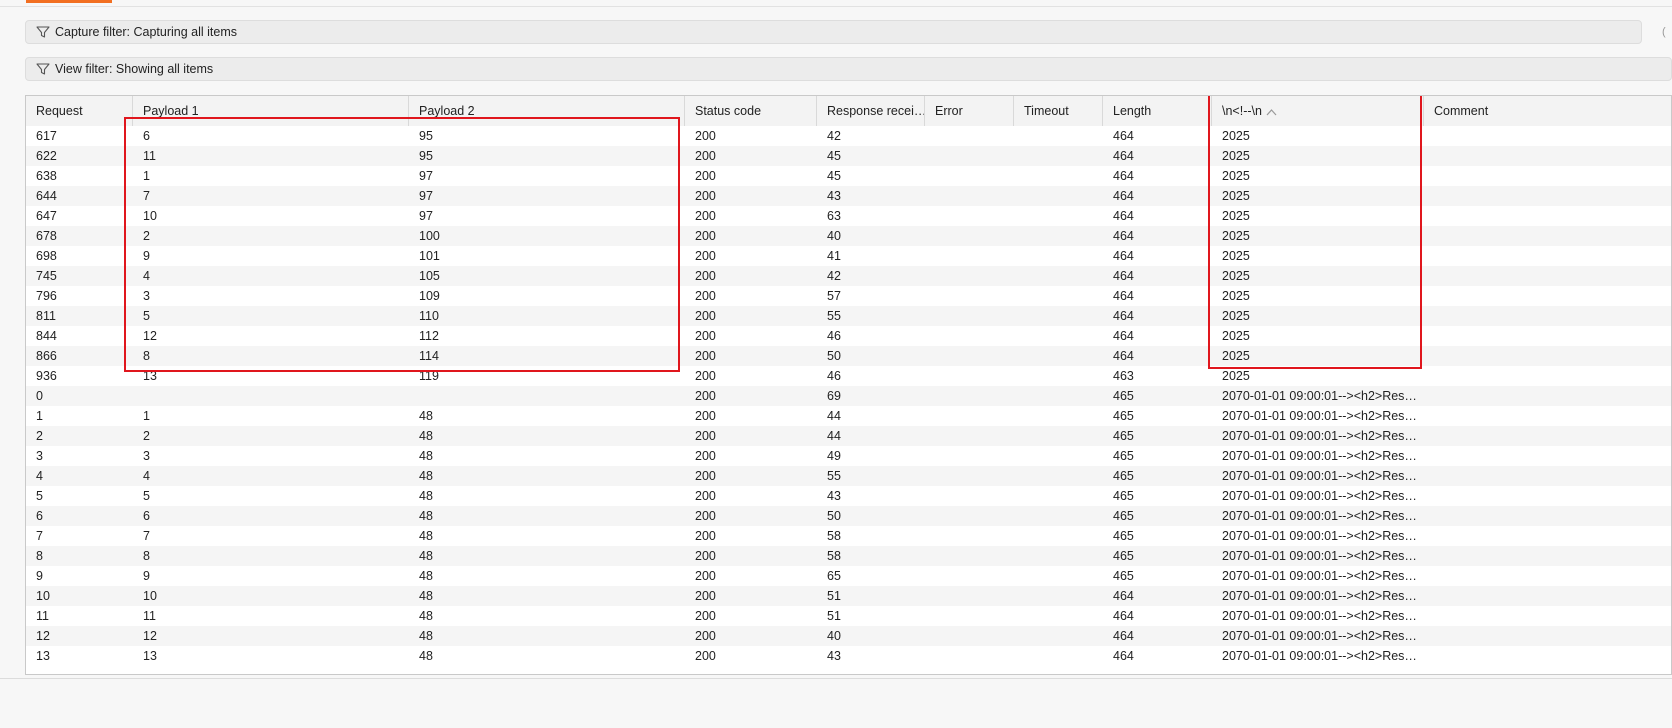 The width and height of the screenshot is (1672, 728). I want to click on cell-response-received: 45, so click(834, 176).